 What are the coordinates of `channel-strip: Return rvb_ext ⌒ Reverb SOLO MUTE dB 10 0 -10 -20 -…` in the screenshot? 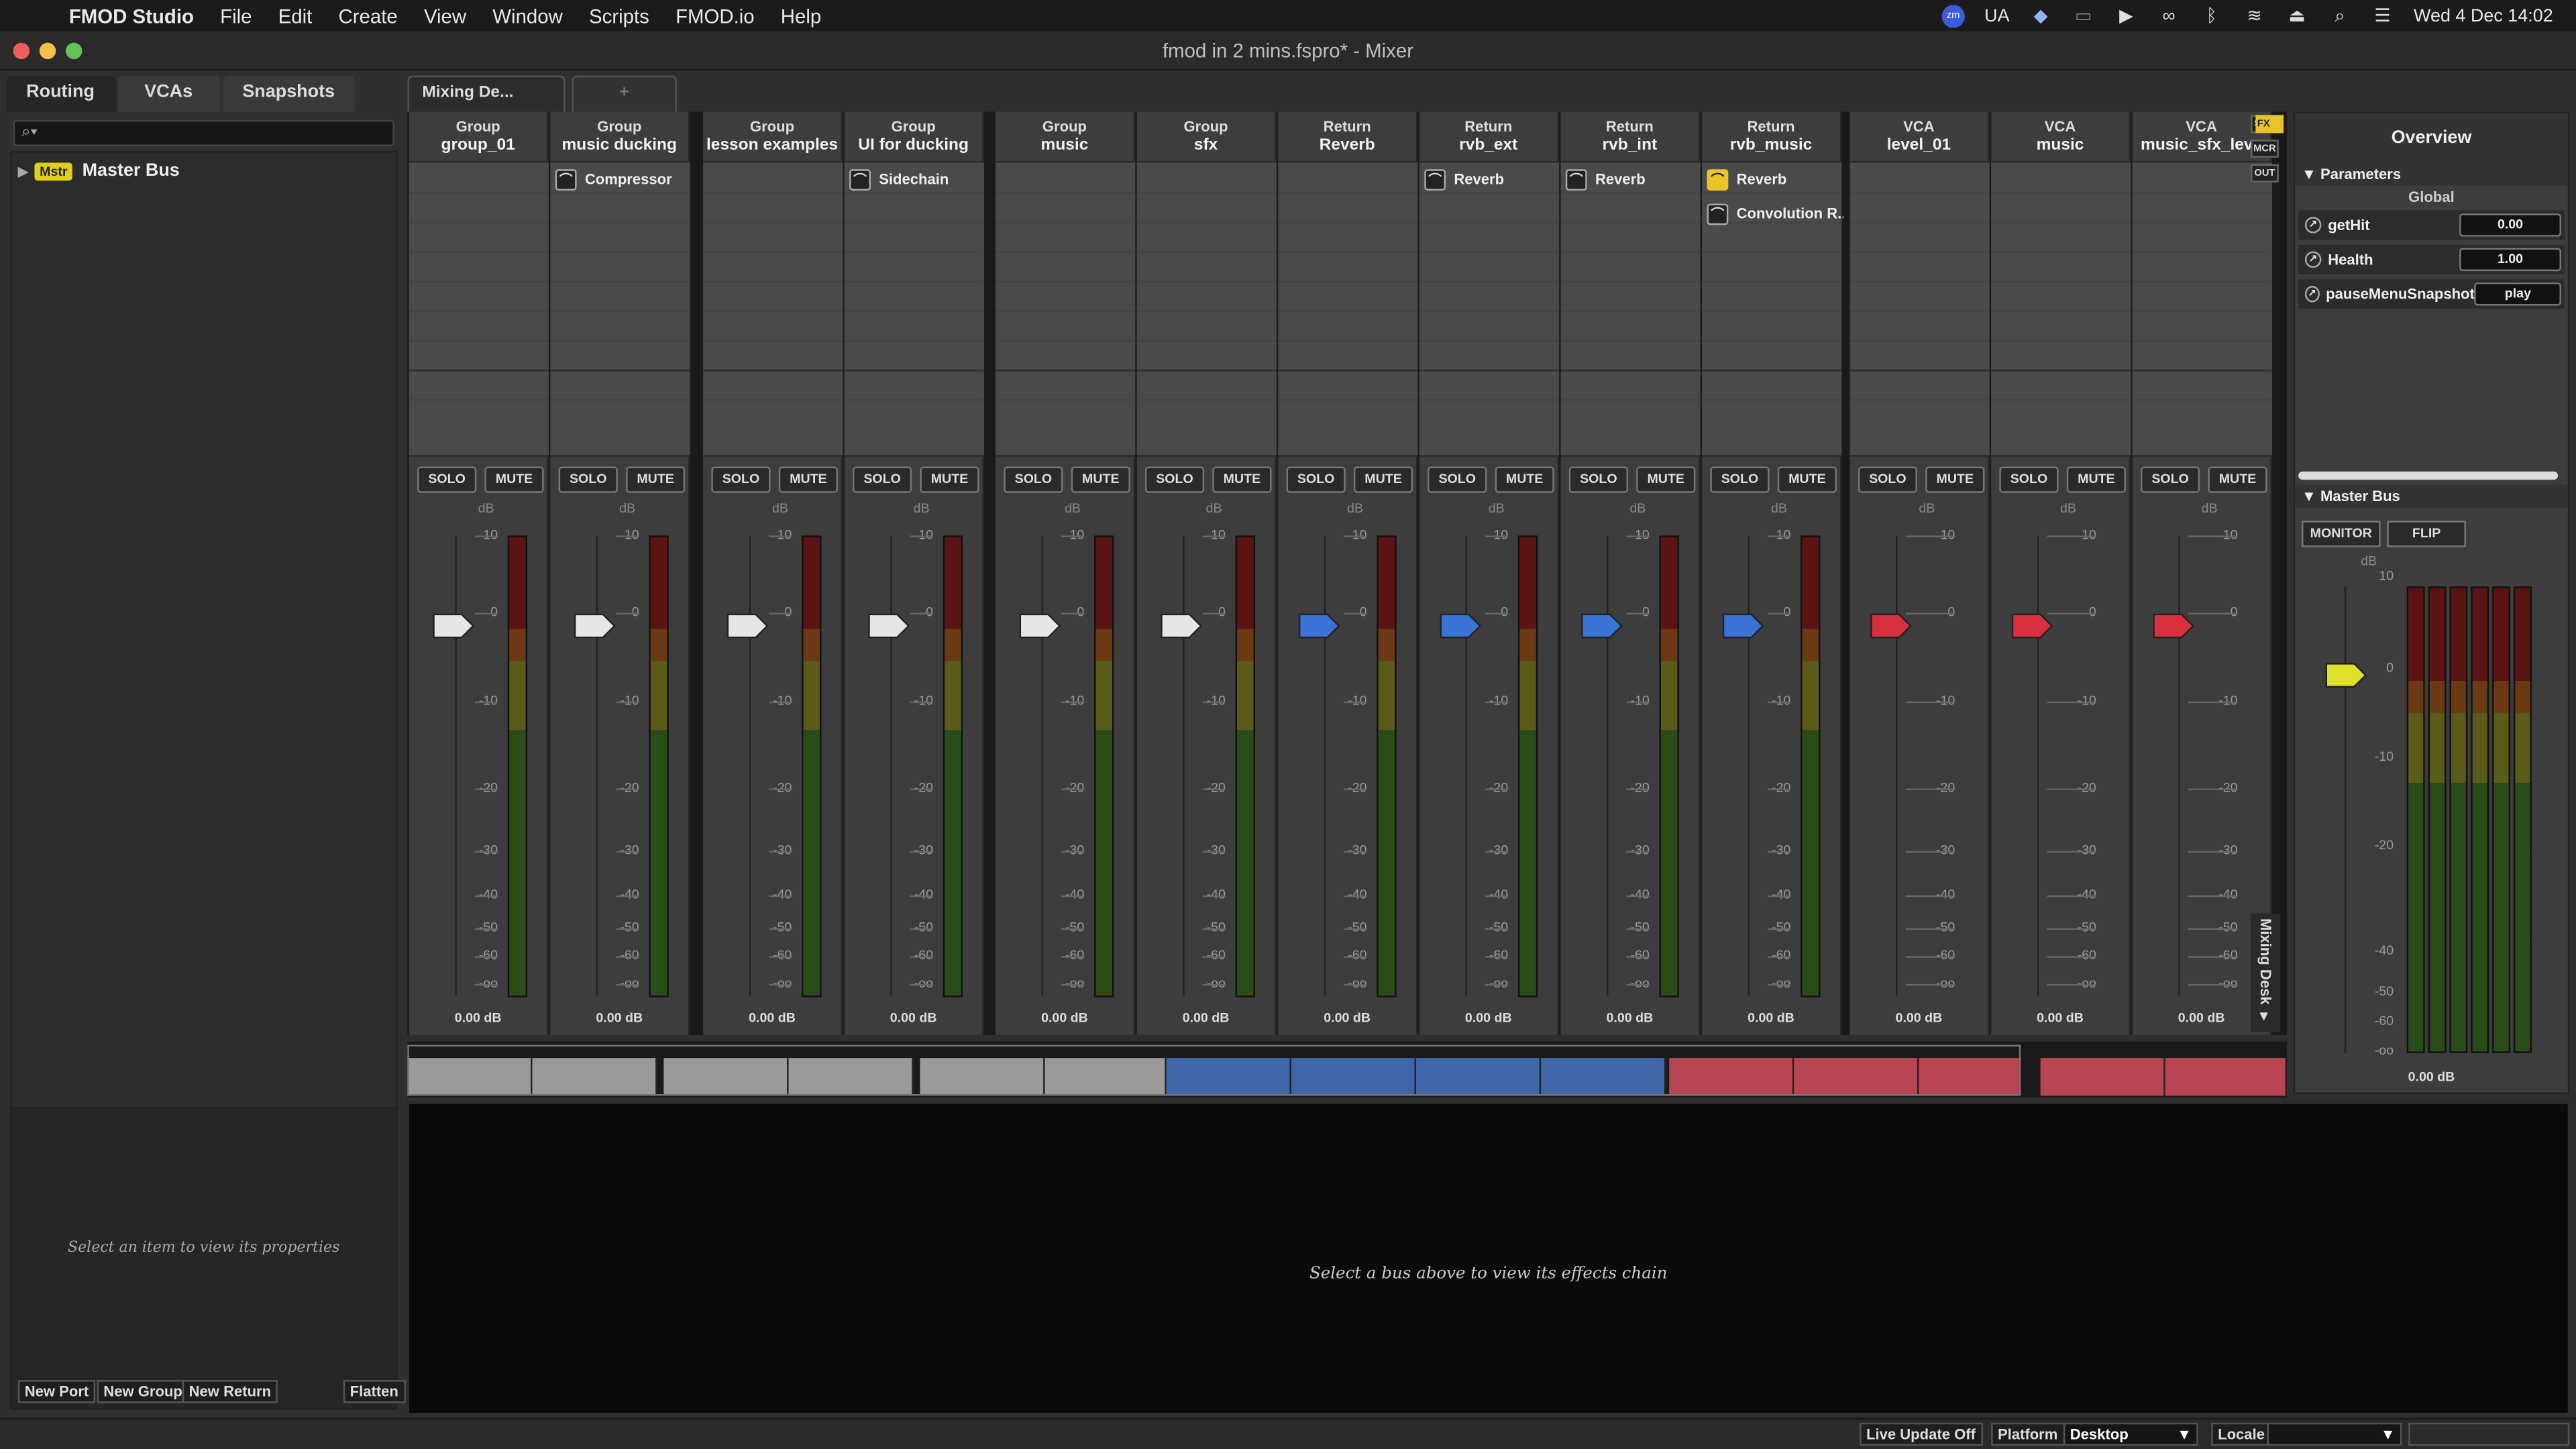 It's located at (1489, 573).